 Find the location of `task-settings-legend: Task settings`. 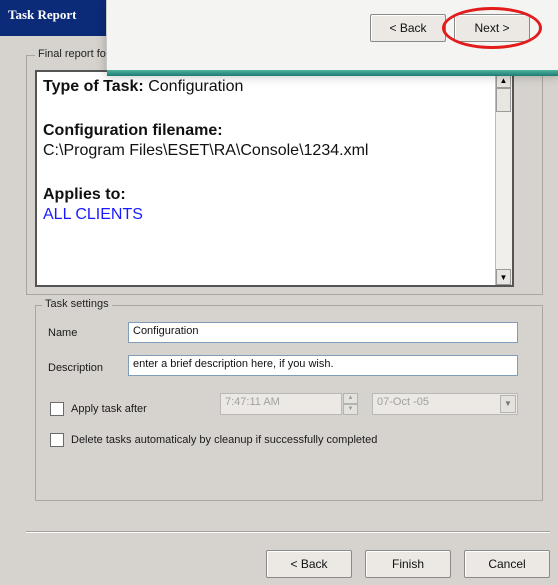

task-settings-legend: Task settings is located at coordinates (77, 304).